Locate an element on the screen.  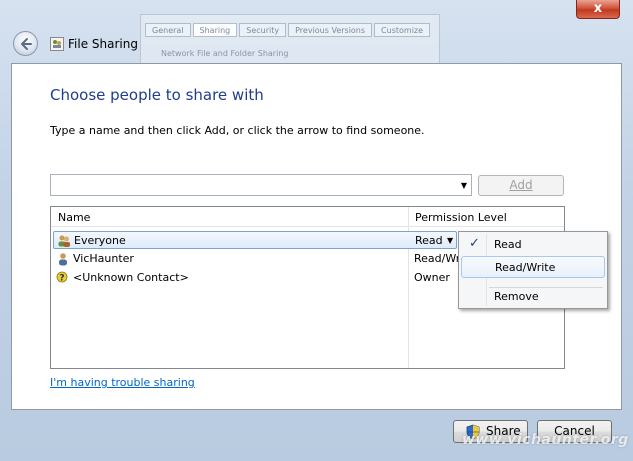
list-row-vichaunter: VicHaunter Read/Wr is located at coordinates (256, 259).